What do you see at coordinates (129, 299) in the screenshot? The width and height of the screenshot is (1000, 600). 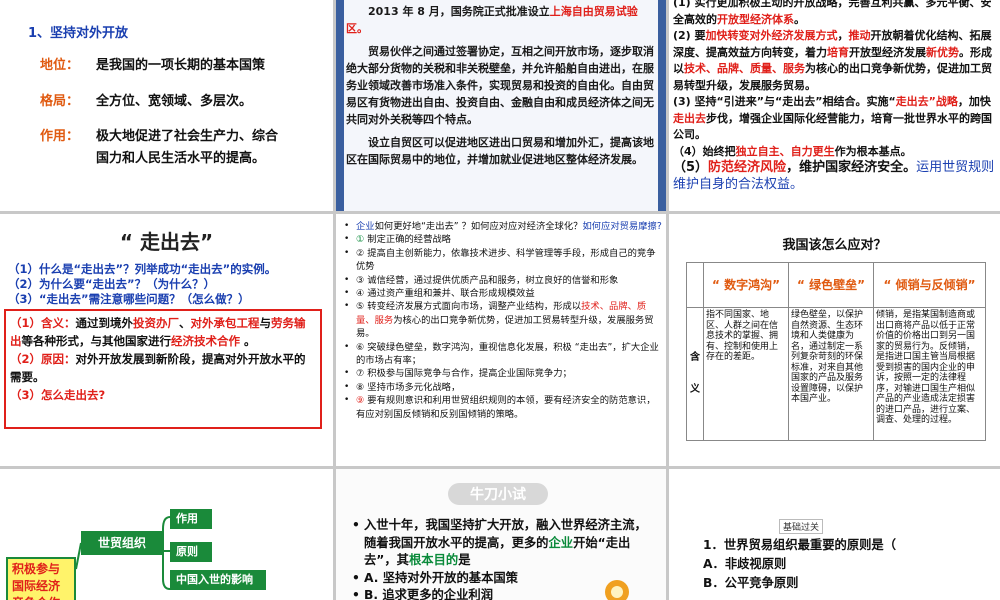 I see `question-3: （3）“走出去”需注意哪些问题？（怎么做？）` at bounding box center [129, 299].